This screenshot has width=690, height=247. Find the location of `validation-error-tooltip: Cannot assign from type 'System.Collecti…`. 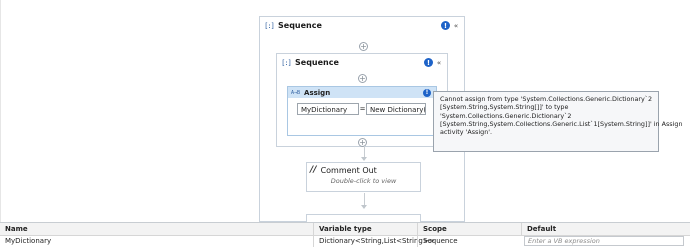

validation-error-tooltip: Cannot assign from type 'System.Collecti… is located at coordinates (558, 121).